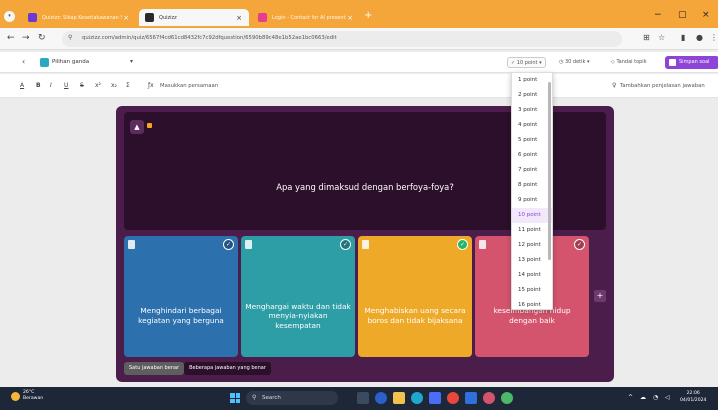 The image size is (718, 410). What do you see at coordinates (131, 61) in the screenshot?
I see `chevron-down-icon: ▾` at bounding box center [131, 61].